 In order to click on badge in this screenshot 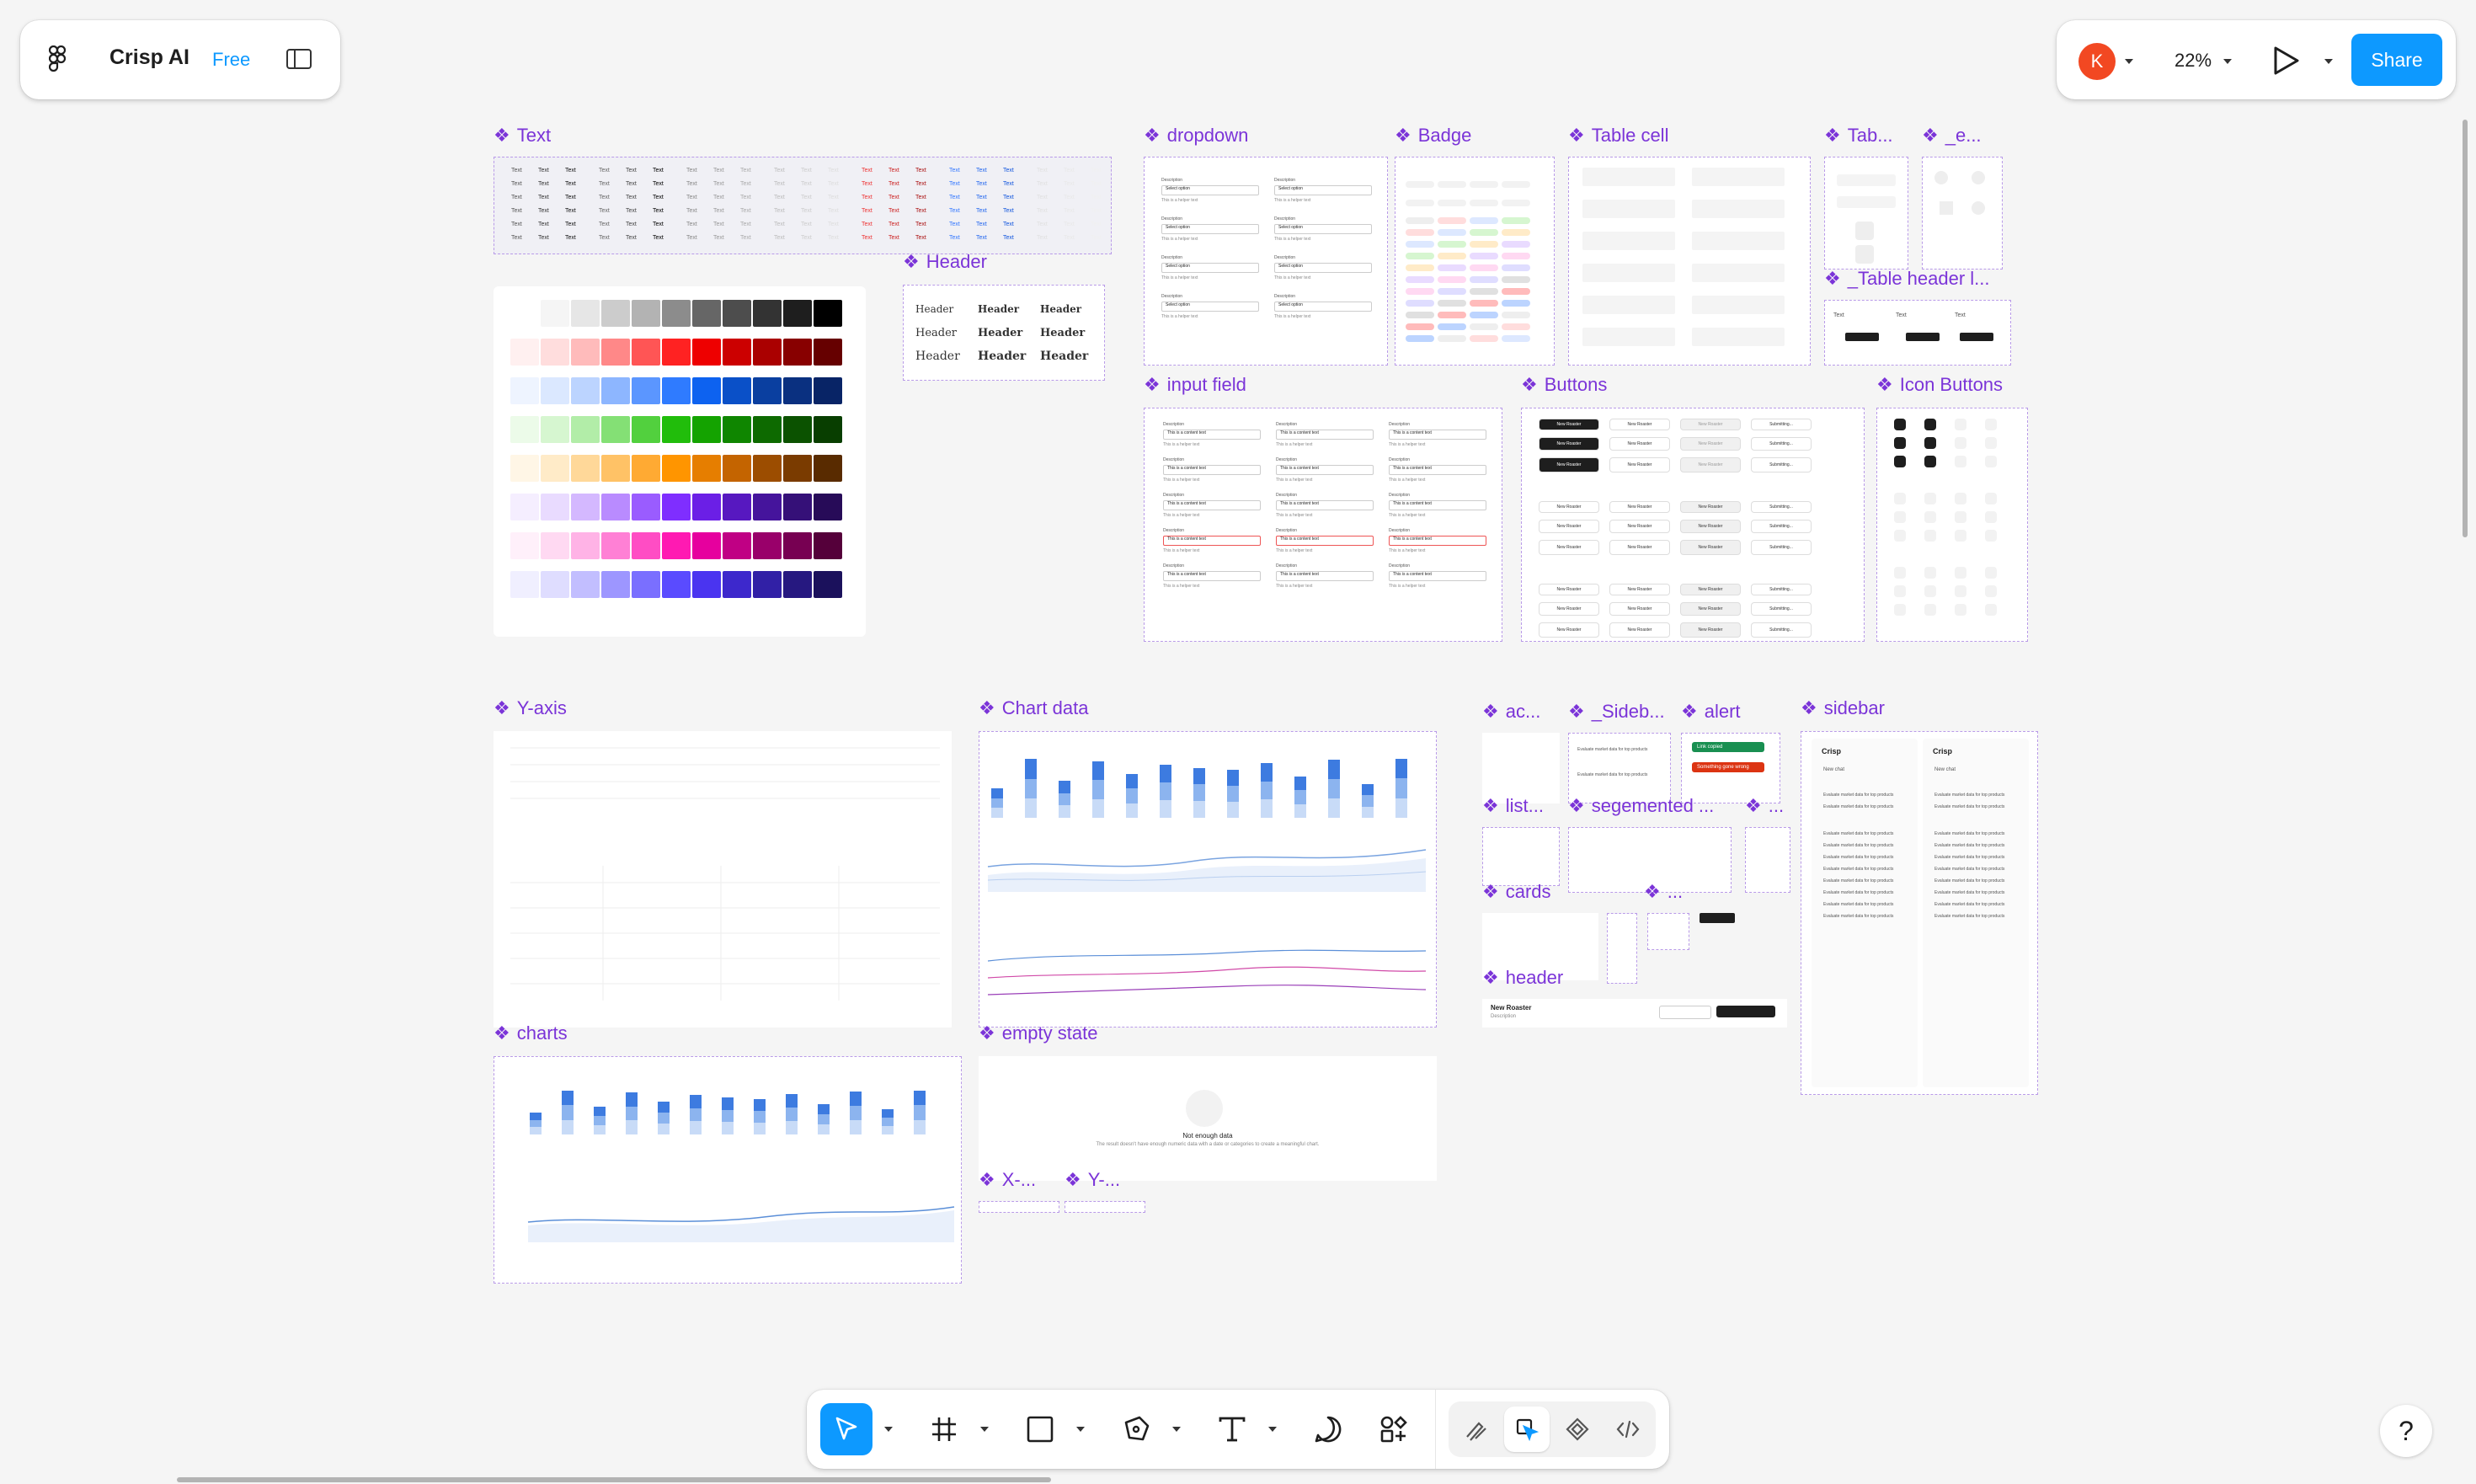, I will do `click(1452, 327)`.